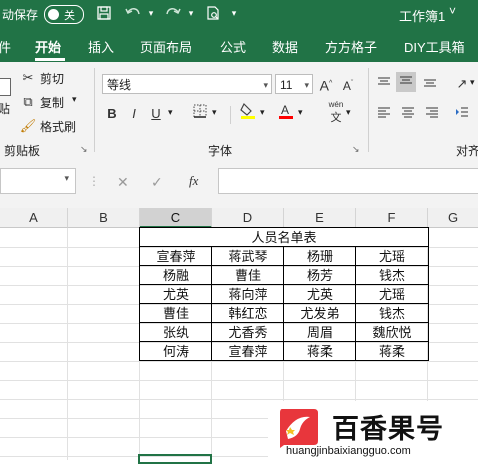  What do you see at coordinates (233, 46) in the screenshot?
I see `tab-formulas: 公式` at bounding box center [233, 46].